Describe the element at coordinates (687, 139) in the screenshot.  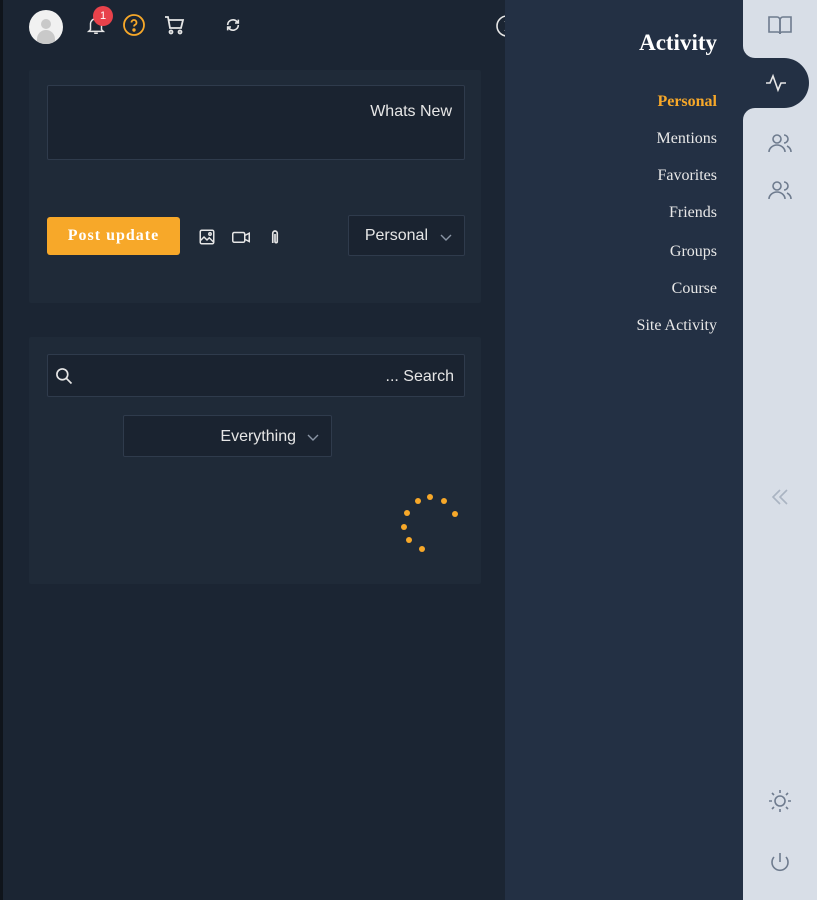
I see `subnav-item-mentions: Mentions` at that location.